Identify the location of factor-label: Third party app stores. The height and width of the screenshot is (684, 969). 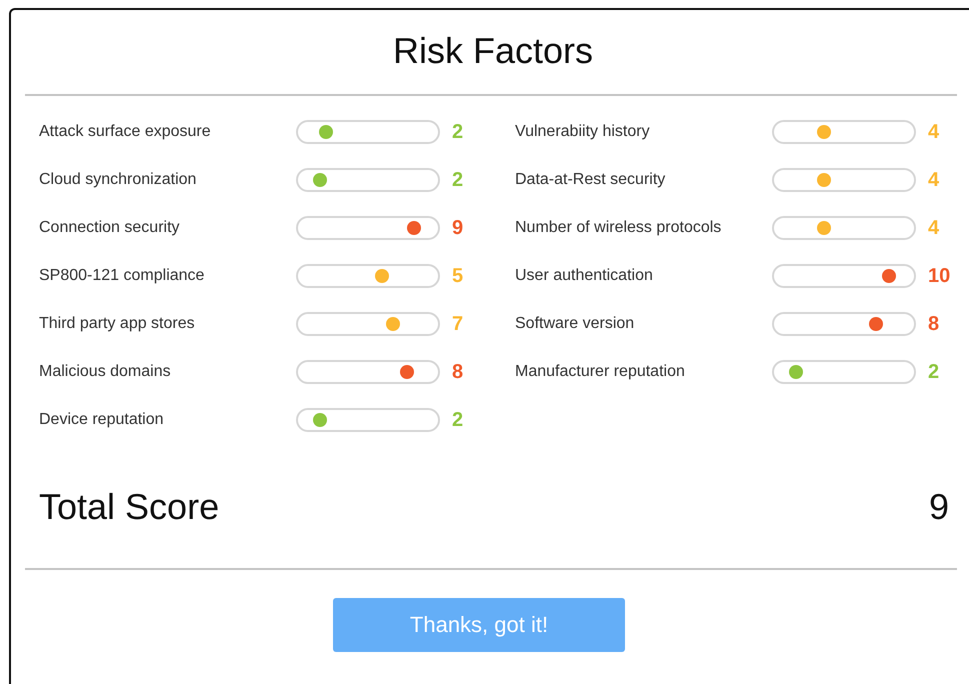
(117, 324).